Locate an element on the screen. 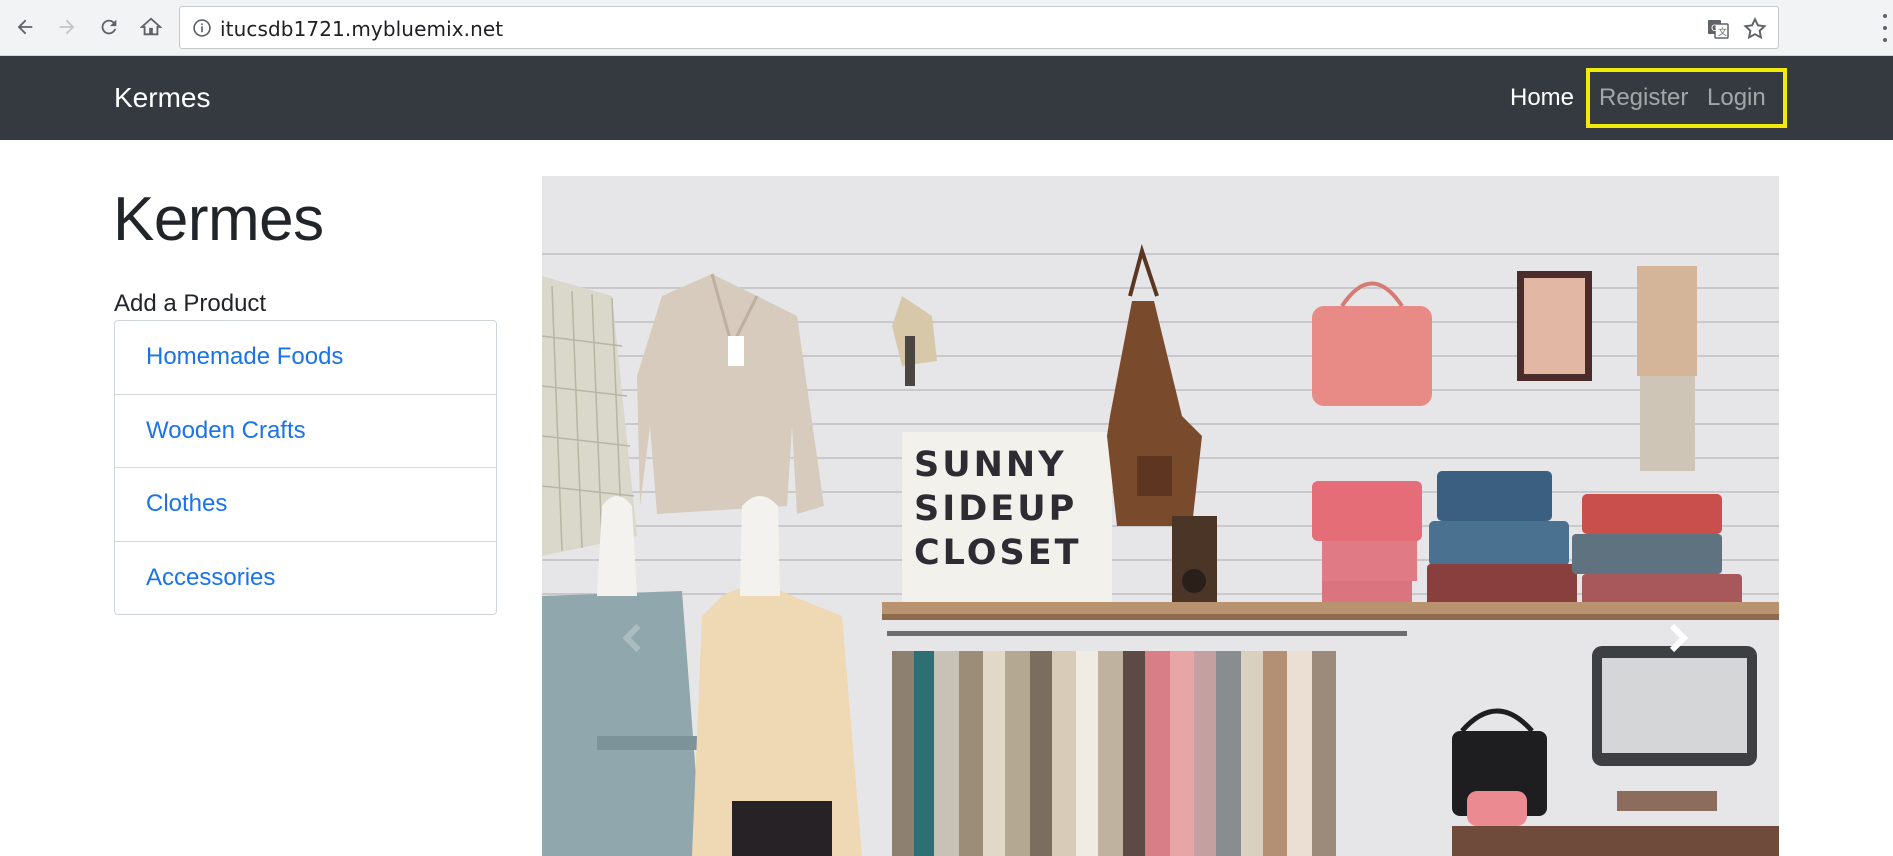  add-product-label: Add a Product is located at coordinates (190, 303).